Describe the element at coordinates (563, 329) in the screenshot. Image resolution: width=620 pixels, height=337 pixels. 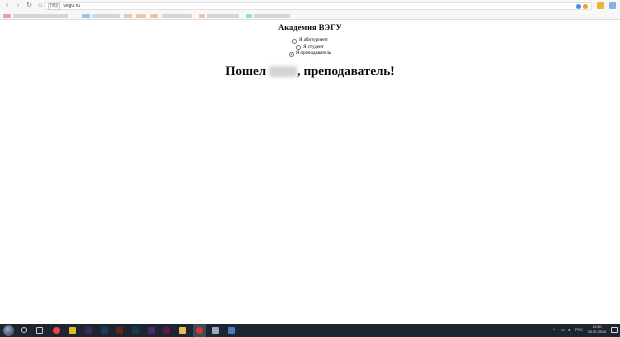
I see `network-icon: ▭` at that location.